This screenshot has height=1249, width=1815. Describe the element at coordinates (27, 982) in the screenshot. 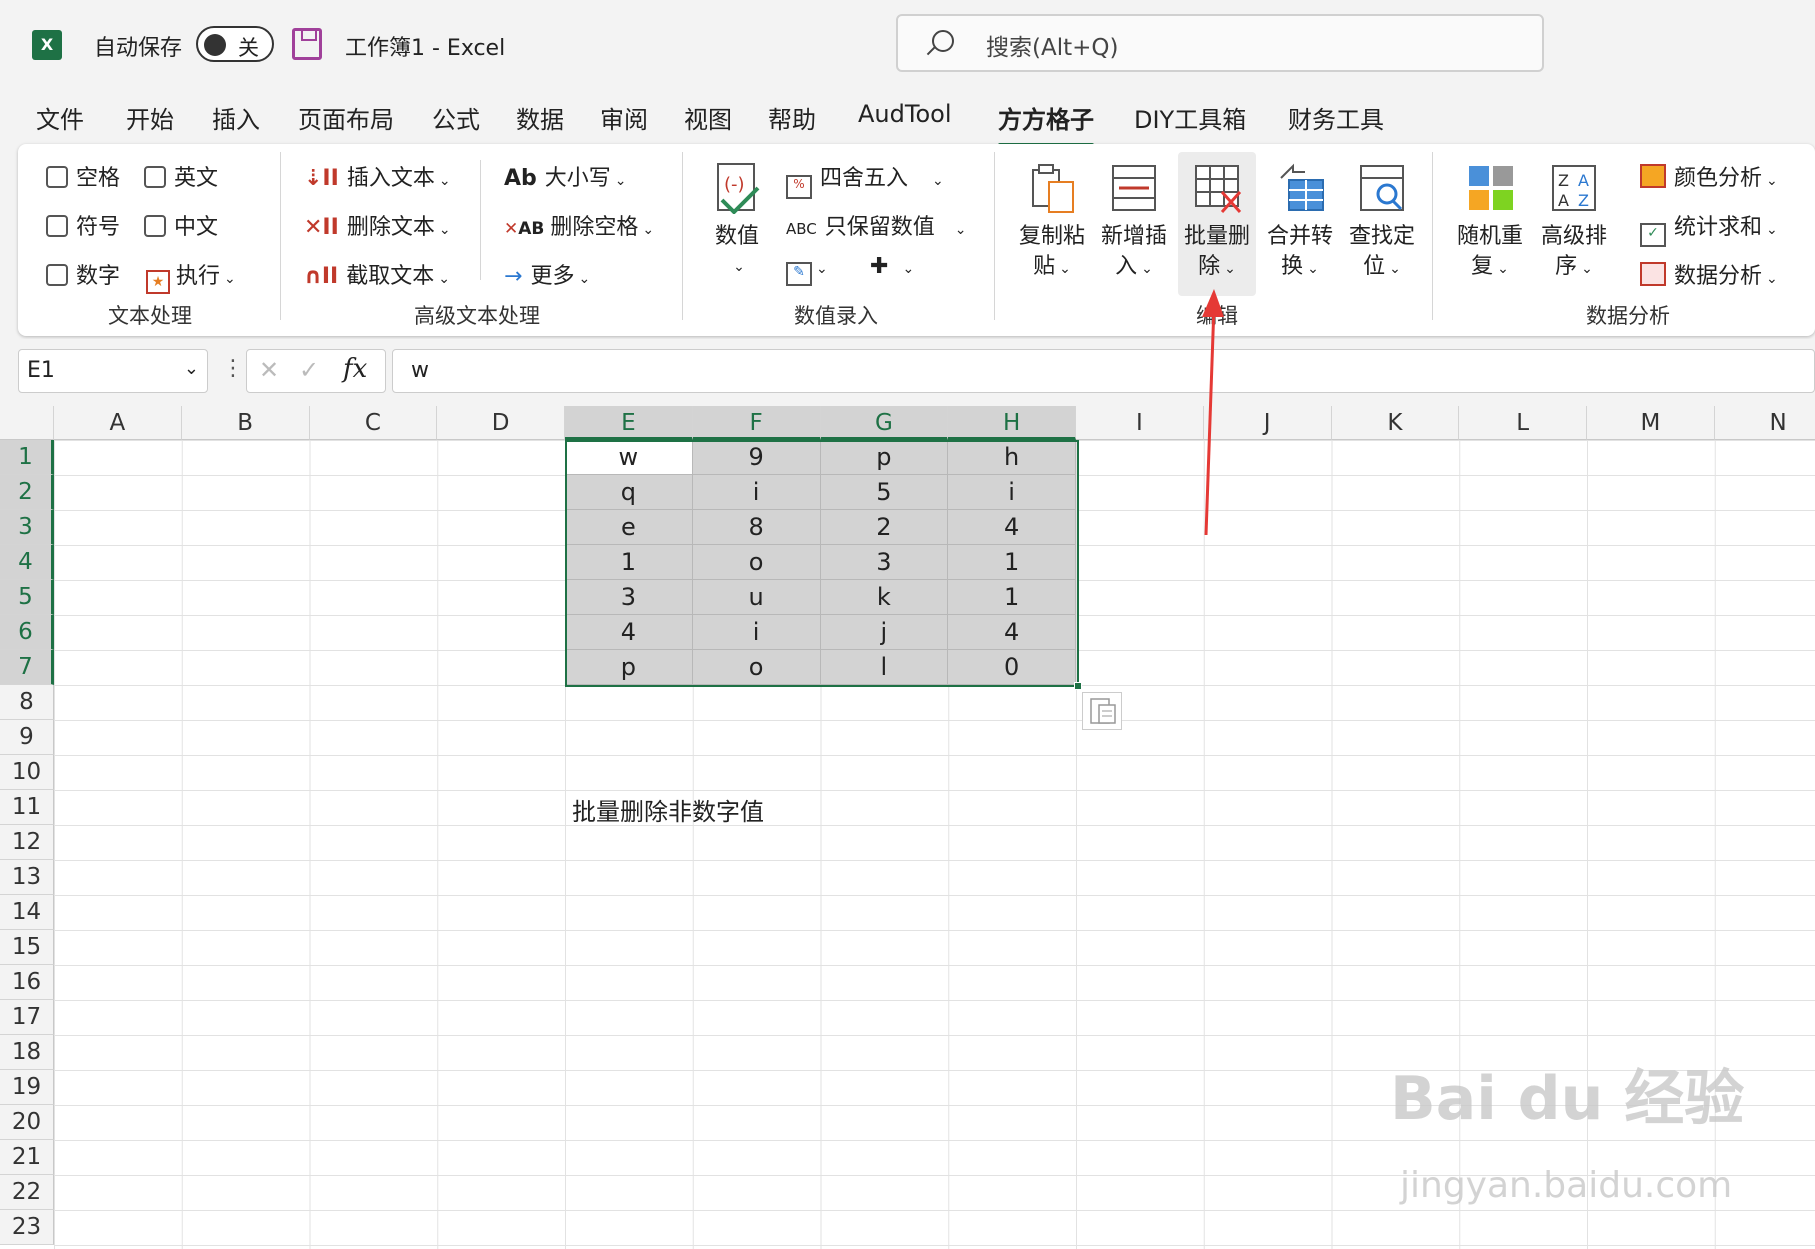

I see `row-header-16: 16` at that location.